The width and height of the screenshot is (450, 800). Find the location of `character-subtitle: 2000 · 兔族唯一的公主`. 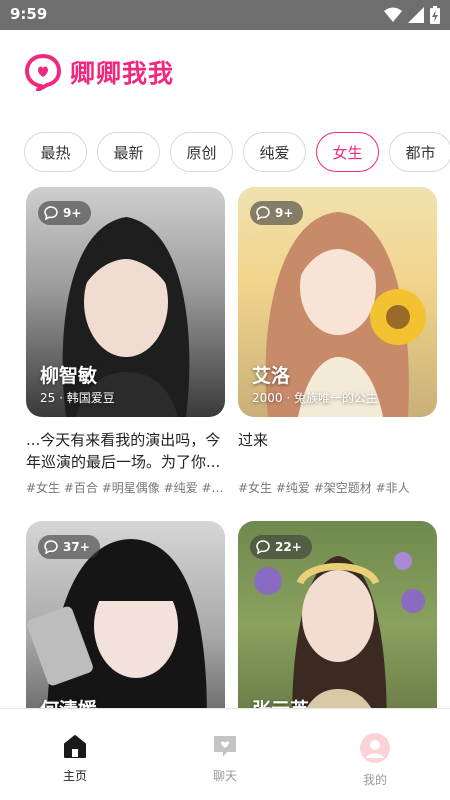

character-subtitle: 2000 · 兔族唯一的公主 is located at coordinates (315, 398).